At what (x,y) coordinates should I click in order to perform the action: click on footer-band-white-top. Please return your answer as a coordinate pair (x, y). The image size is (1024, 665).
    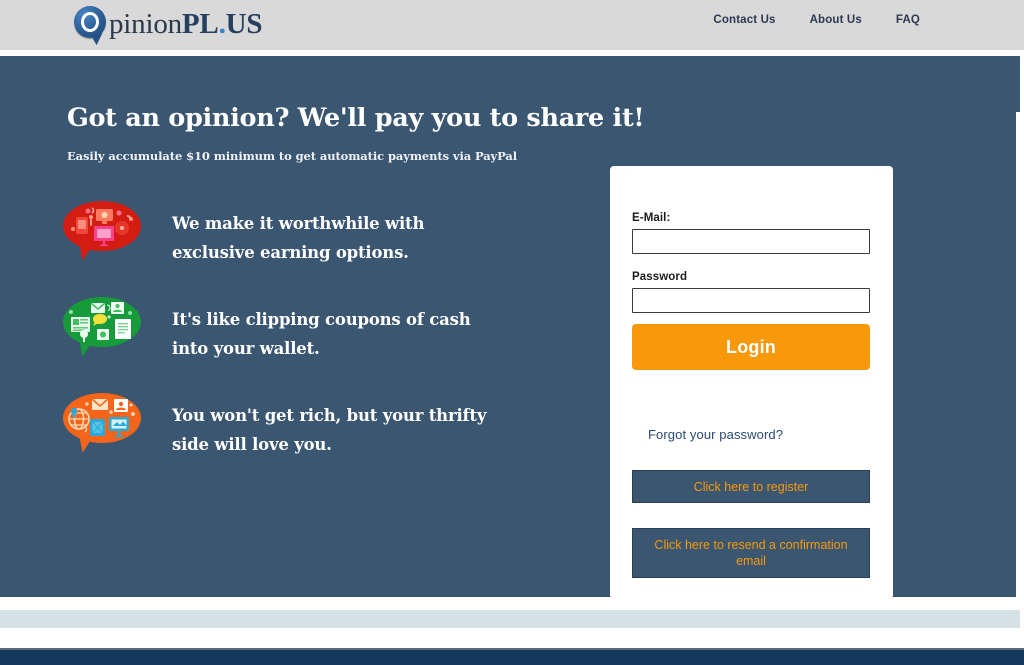
    Looking at the image, I should click on (512, 603).